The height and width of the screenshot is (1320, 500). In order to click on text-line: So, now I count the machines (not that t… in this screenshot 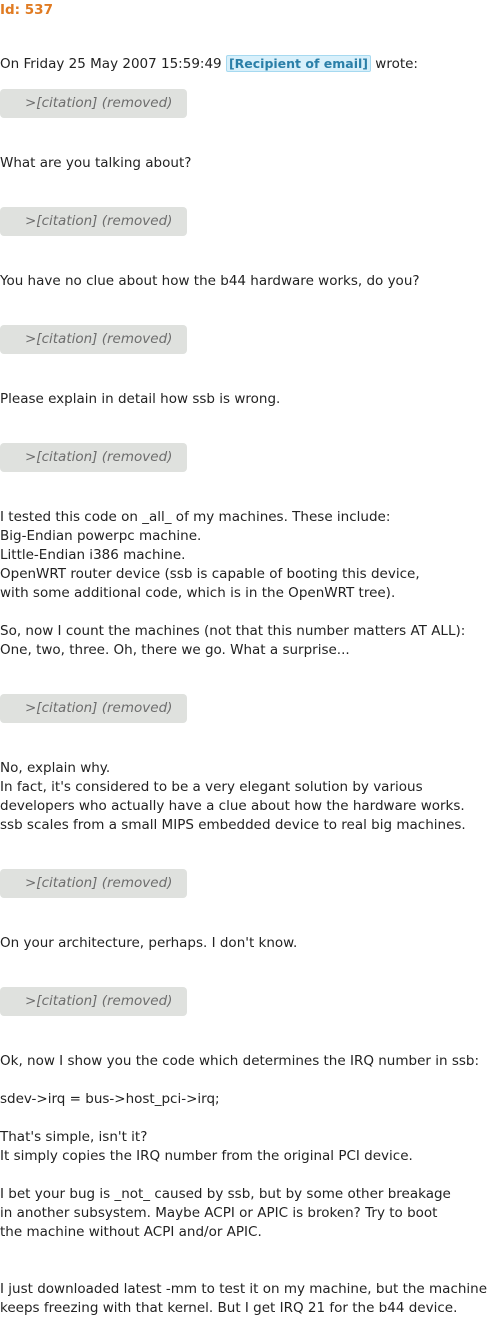, I will do `click(233, 631)`.